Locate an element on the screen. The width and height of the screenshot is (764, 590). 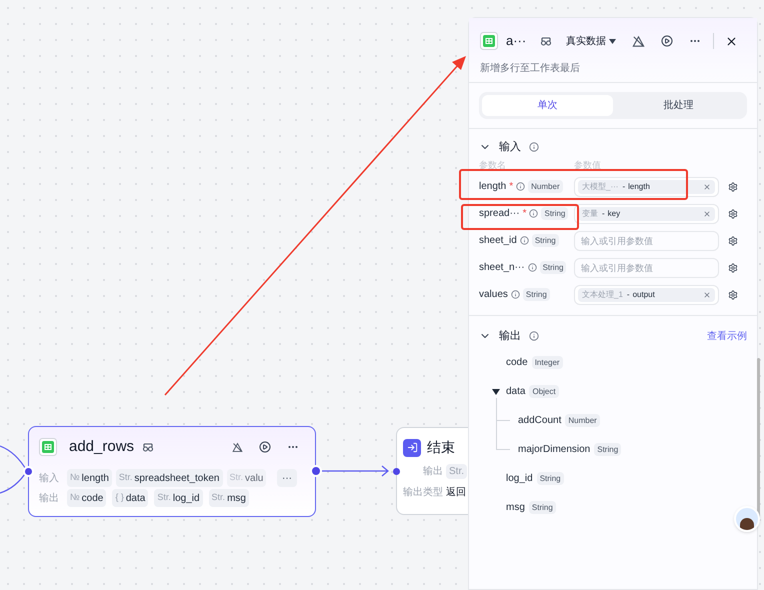
panel-subtitle: 新增多行至工作表最后 is located at coordinates (530, 69).